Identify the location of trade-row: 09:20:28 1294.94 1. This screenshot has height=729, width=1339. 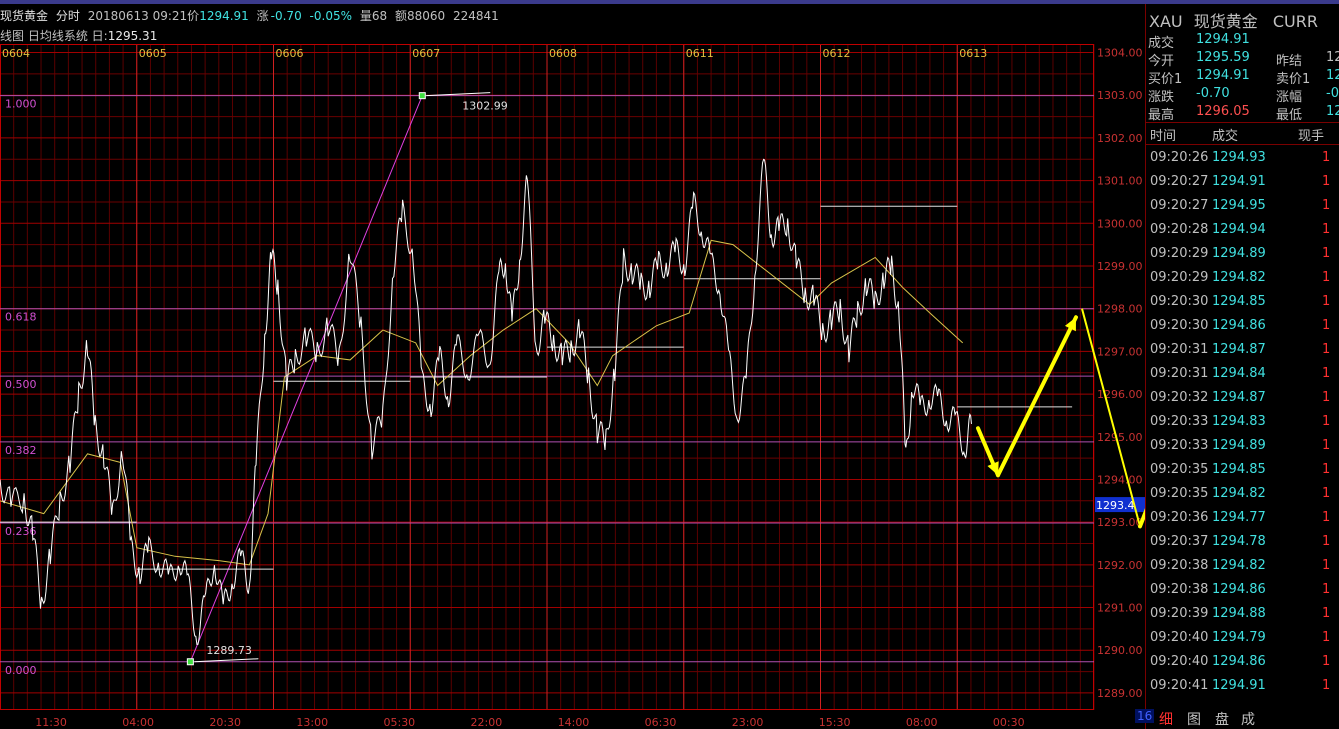
(1242, 230).